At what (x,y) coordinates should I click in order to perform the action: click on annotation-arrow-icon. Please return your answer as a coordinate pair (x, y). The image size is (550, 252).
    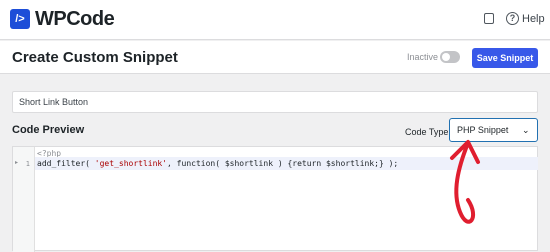
    Looking at the image, I should click on (465, 182).